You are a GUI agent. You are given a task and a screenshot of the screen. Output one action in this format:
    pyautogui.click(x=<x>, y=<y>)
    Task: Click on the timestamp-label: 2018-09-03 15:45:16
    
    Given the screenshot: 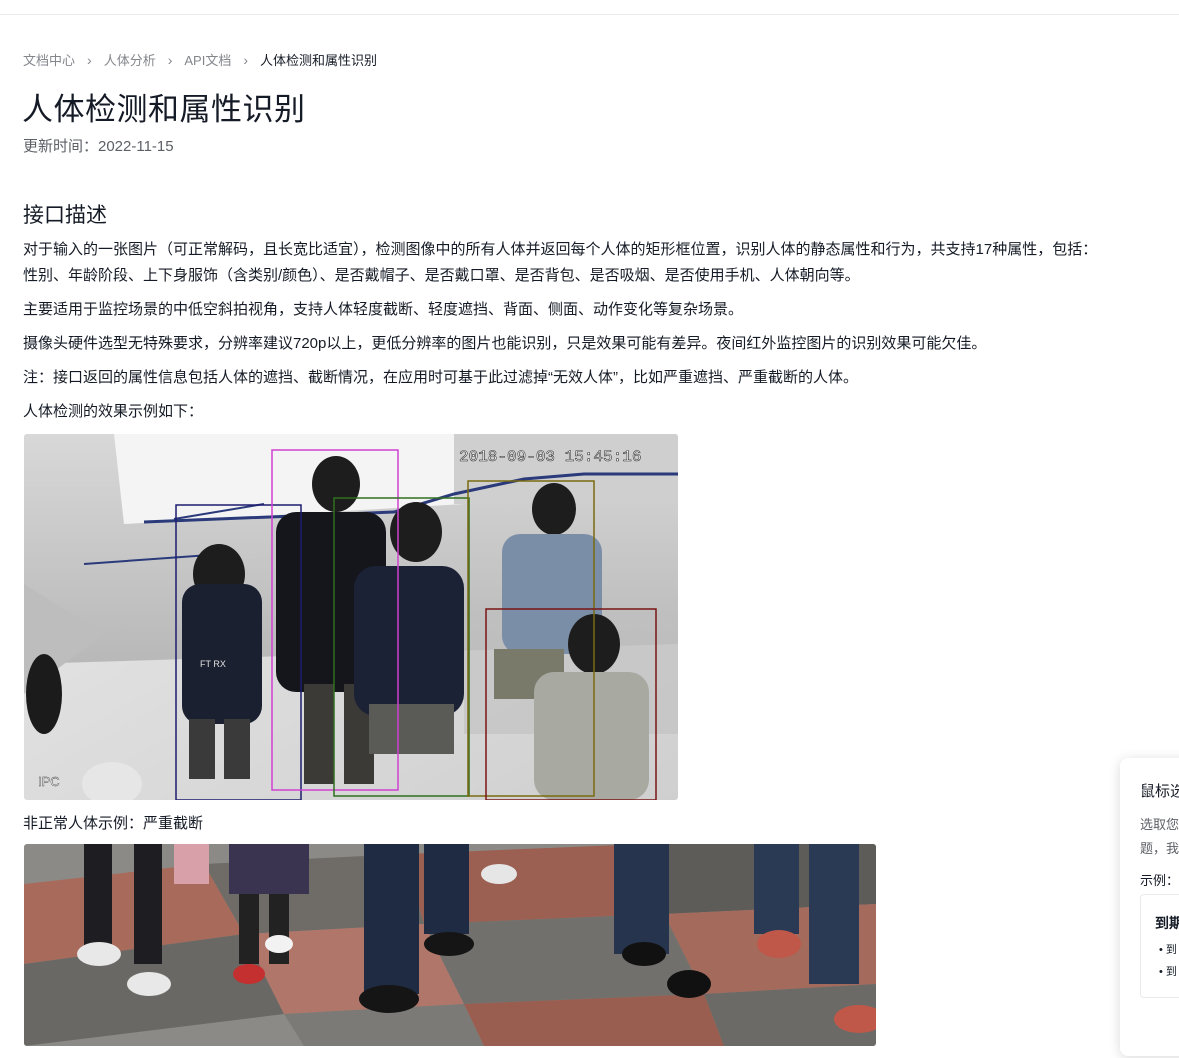 What is the action you would take?
    pyautogui.click(x=550, y=457)
    